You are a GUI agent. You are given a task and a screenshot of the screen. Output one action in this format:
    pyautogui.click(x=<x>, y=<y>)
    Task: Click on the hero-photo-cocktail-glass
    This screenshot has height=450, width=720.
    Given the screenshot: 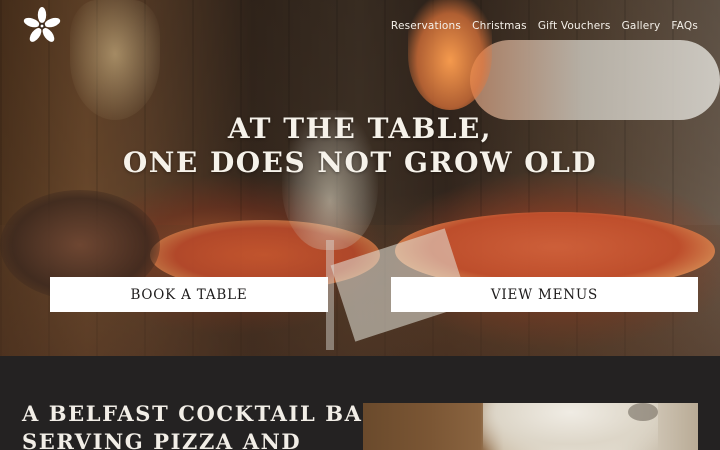 What is the action you would take?
    pyautogui.click(x=450, y=55)
    